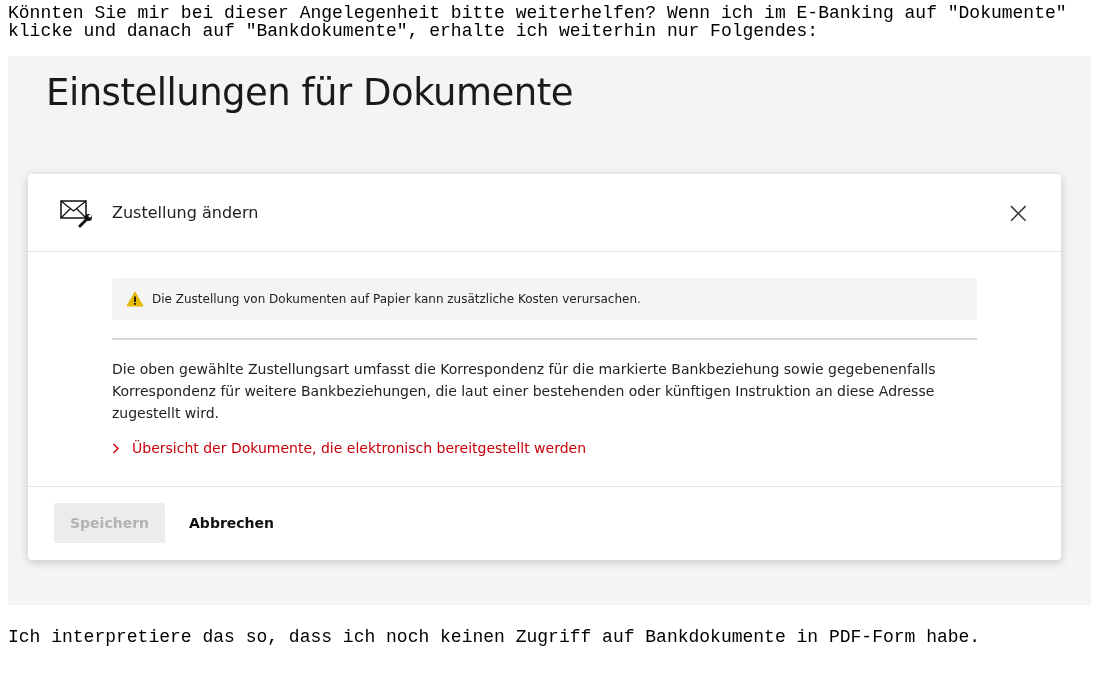  I want to click on close-button: ×, so click(1018, 212).